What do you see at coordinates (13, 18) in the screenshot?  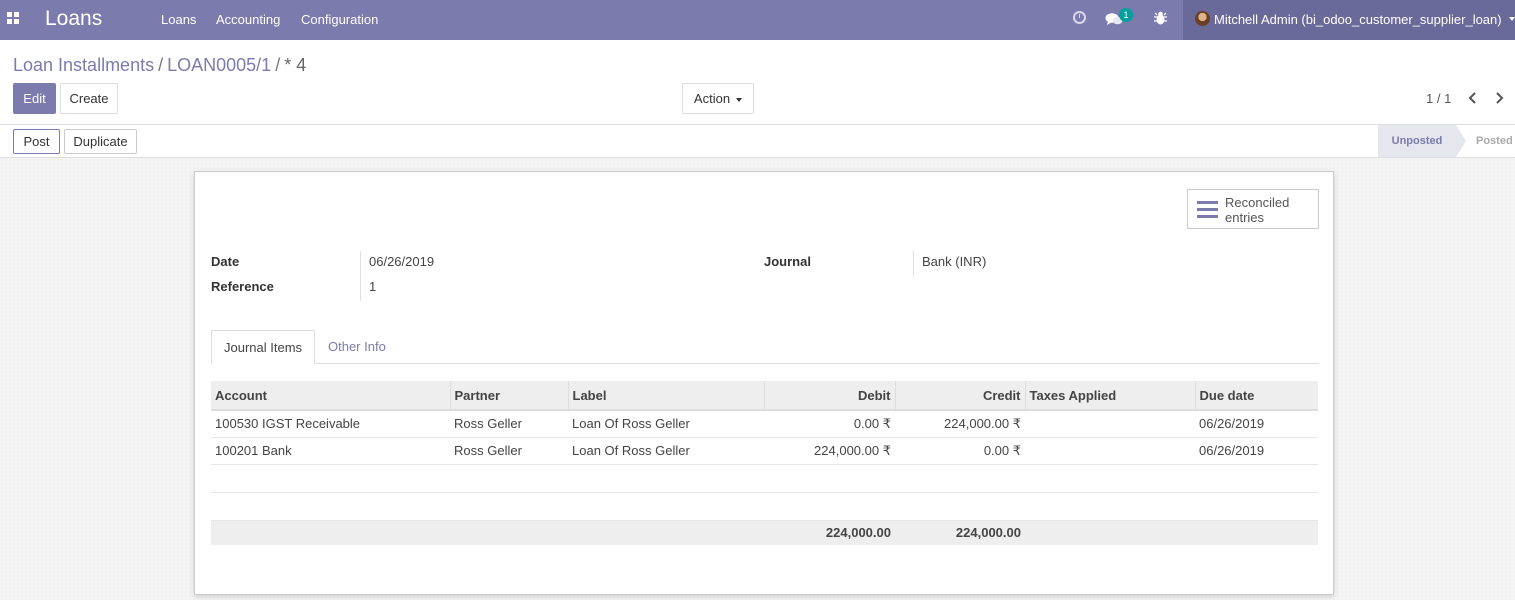 I see `apps-menu-icon` at bounding box center [13, 18].